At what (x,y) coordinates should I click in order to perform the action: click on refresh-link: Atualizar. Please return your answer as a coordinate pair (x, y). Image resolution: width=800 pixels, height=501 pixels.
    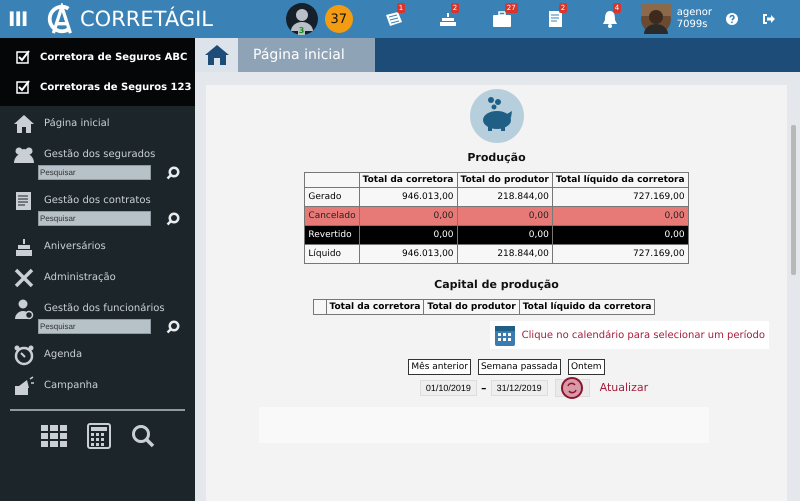
    Looking at the image, I should click on (624, 387).